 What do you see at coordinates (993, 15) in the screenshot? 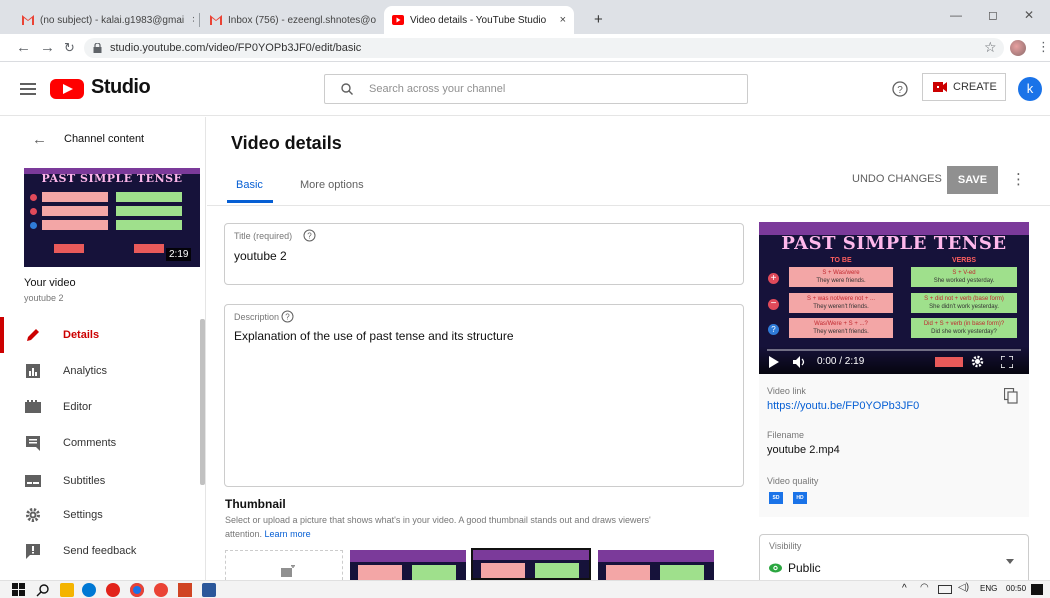
I see `maximize-button: ◻` at bounding box center [993, 15].